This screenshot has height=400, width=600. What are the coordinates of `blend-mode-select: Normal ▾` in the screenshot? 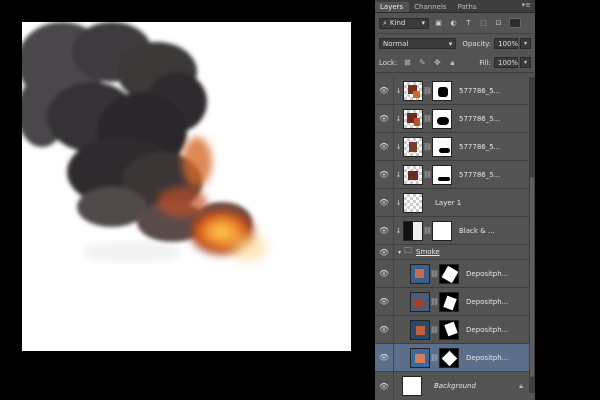 It's located at (418, 43).